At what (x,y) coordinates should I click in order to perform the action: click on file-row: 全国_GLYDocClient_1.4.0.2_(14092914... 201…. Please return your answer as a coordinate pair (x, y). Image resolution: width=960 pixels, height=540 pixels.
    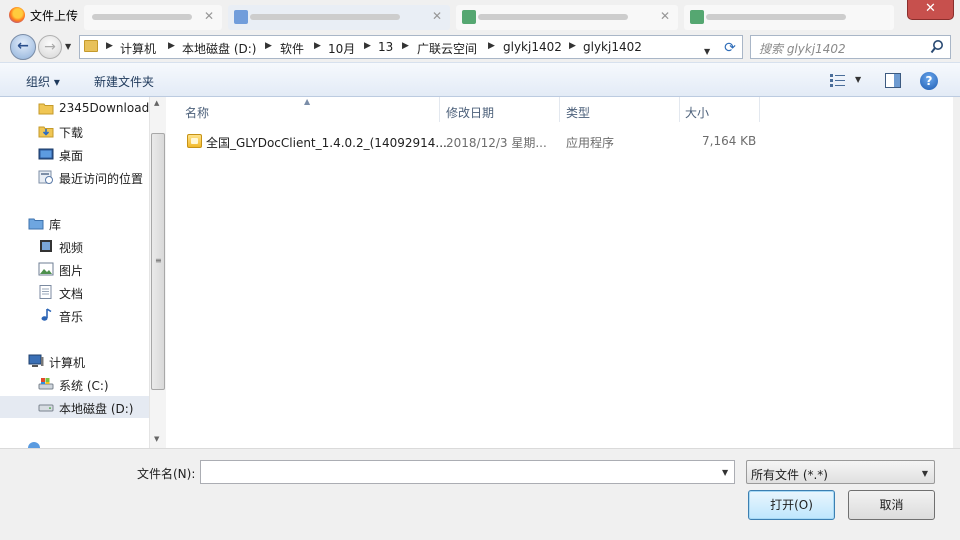
    Looking at the image, I should click on (475, 141).